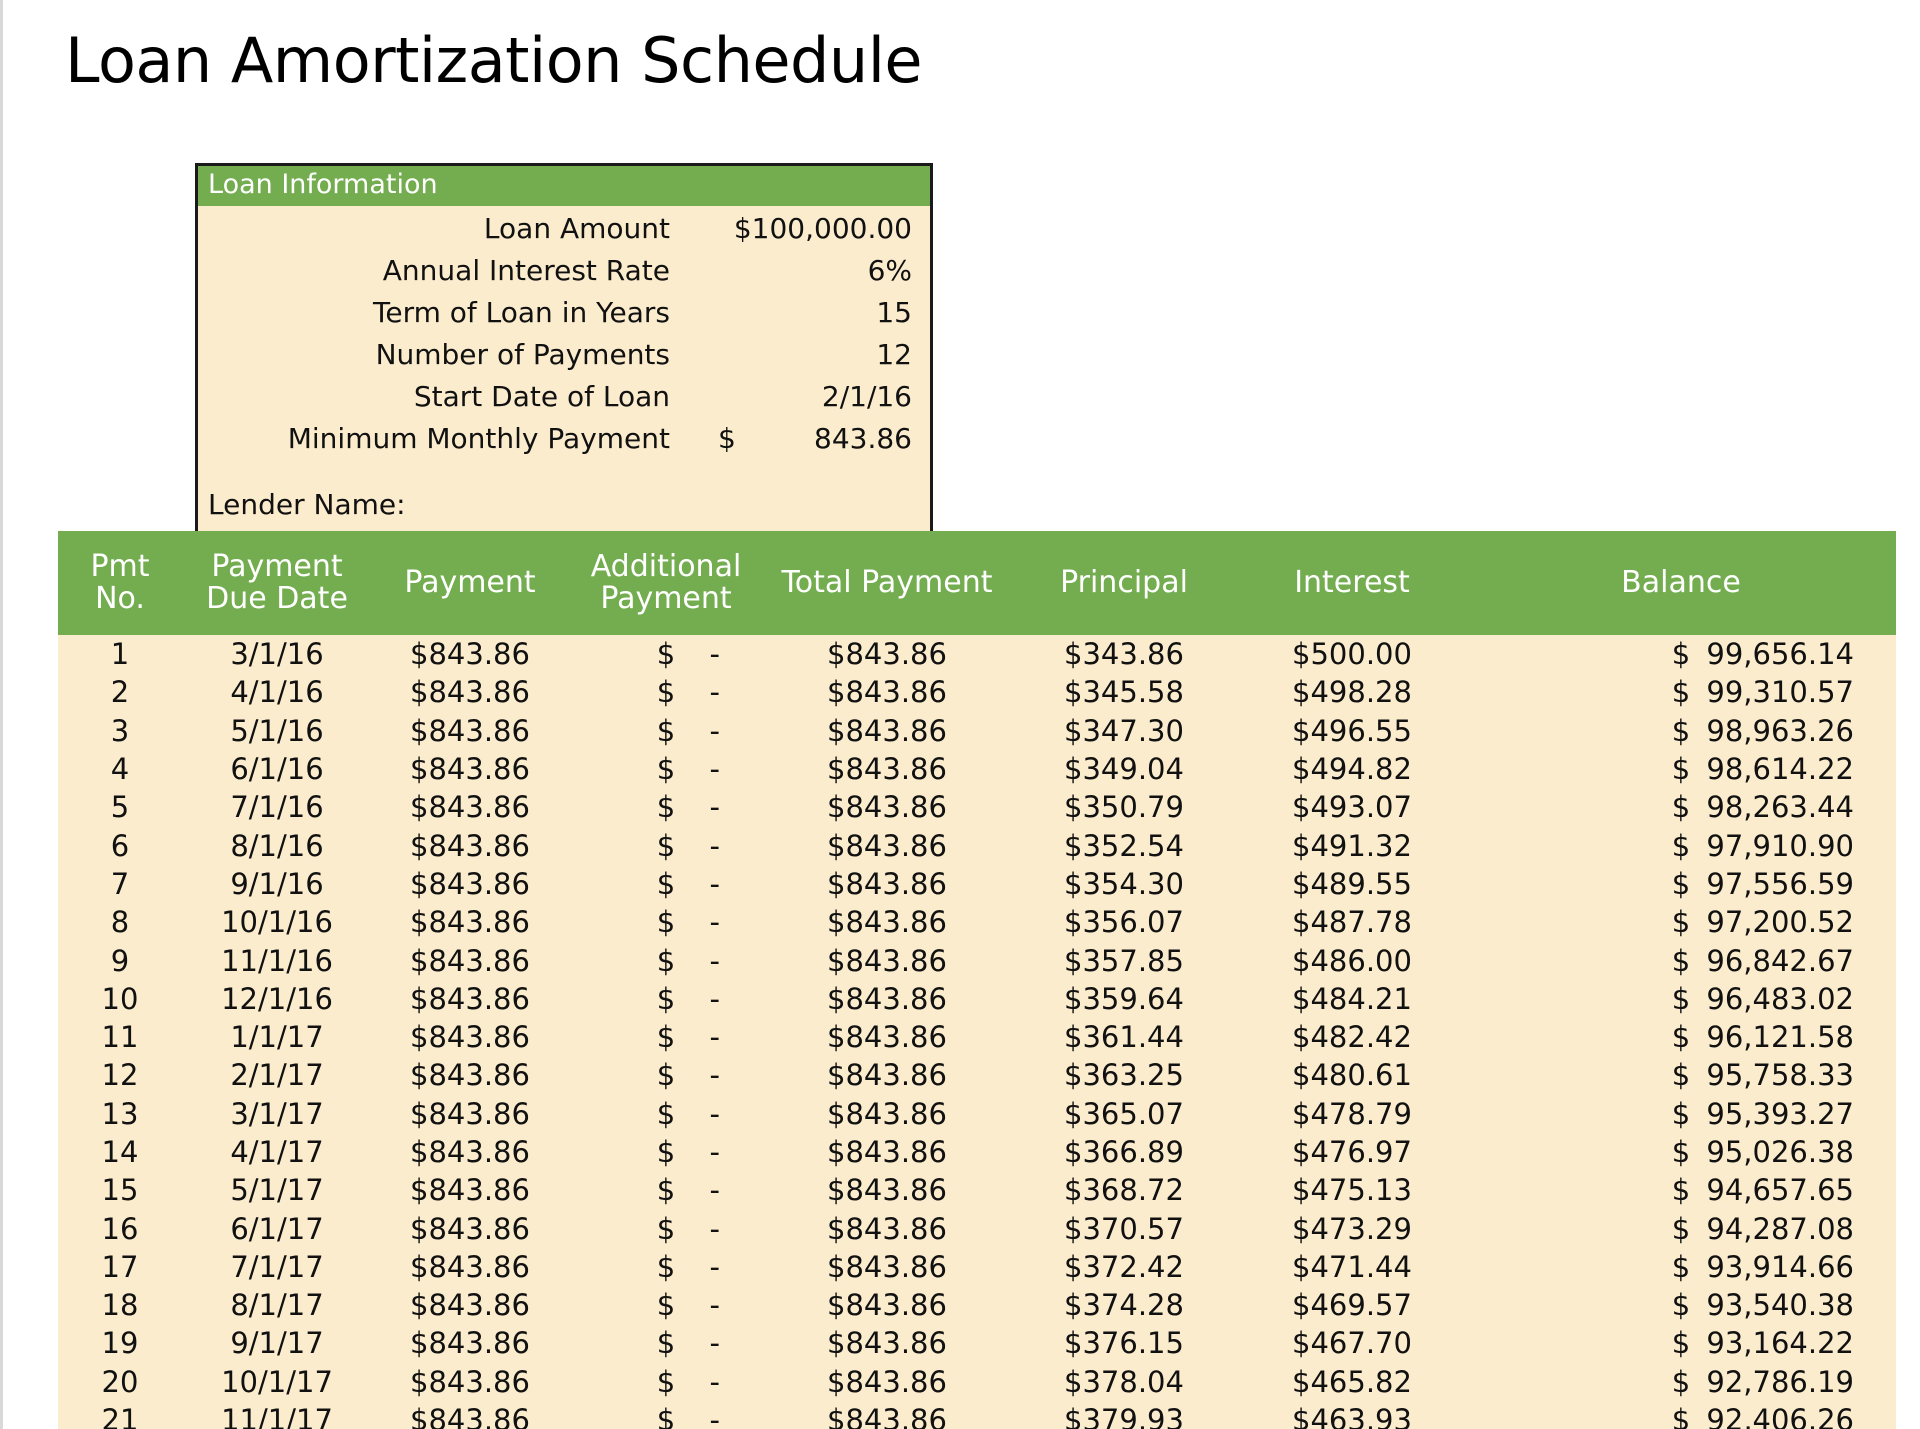 The height and width of the screenshot is (1429, 1920). What do you see at coordinates (1124, 730) in the screenshot?
I see `cell-principal: $347.30` at bounding box center [1124, 730].